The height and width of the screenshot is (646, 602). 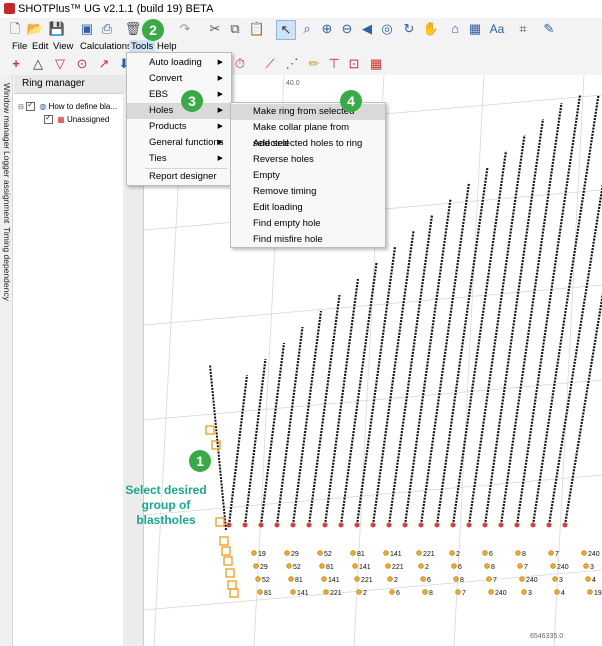 What do you see at coordinates (234, 593) in the screenshot?
I see `selected-hole-box` at bounding box center [234, 593].